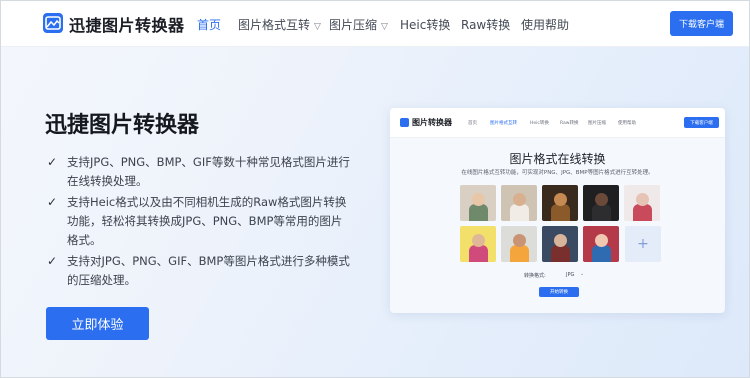 Image resolution: width=750 pixels, height=378 pixels. Describe the element at coordinates (597, 123) in the screenshot. I see `preview-nav-item: 图片压缩` at that location.